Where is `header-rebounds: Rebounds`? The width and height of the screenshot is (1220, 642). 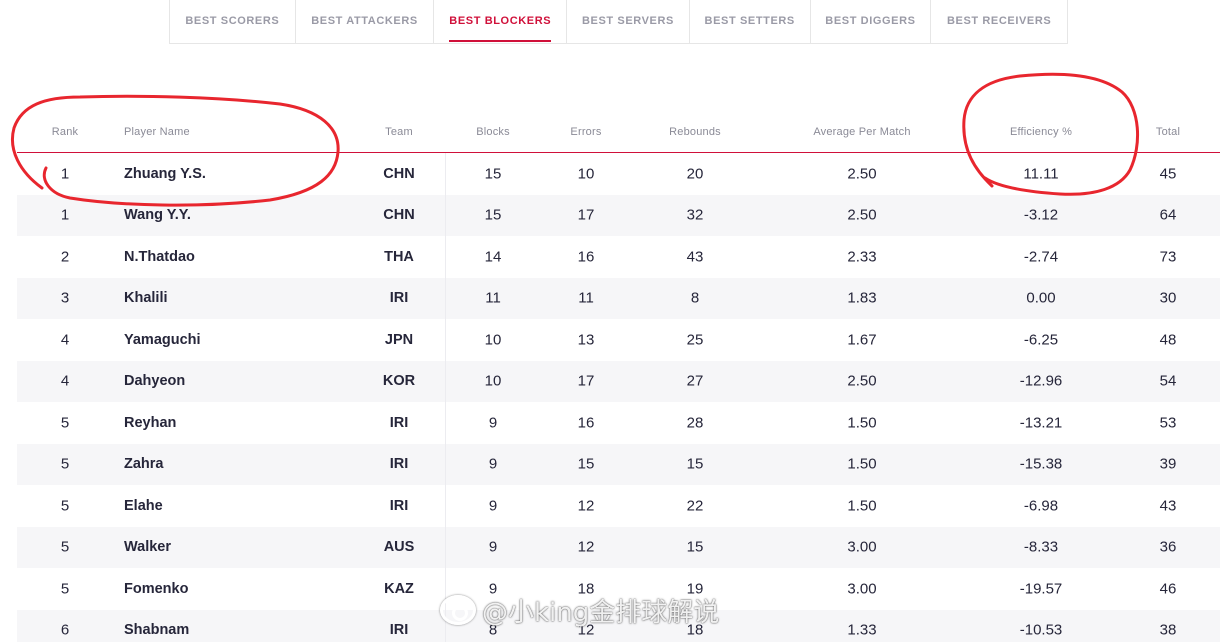
header-rebounds: Rebounds is located at coordinates (695, 132).